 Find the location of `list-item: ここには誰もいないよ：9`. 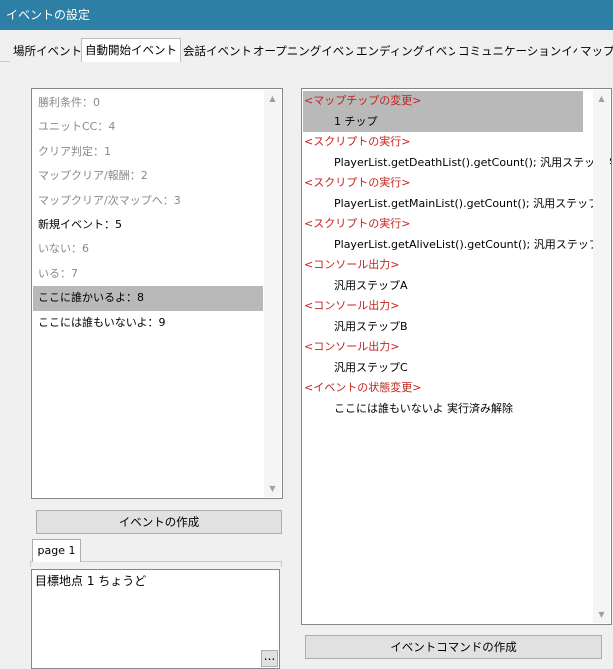

list-item: ここには誰もいないよ：9 is located at coordinates (148, 323).